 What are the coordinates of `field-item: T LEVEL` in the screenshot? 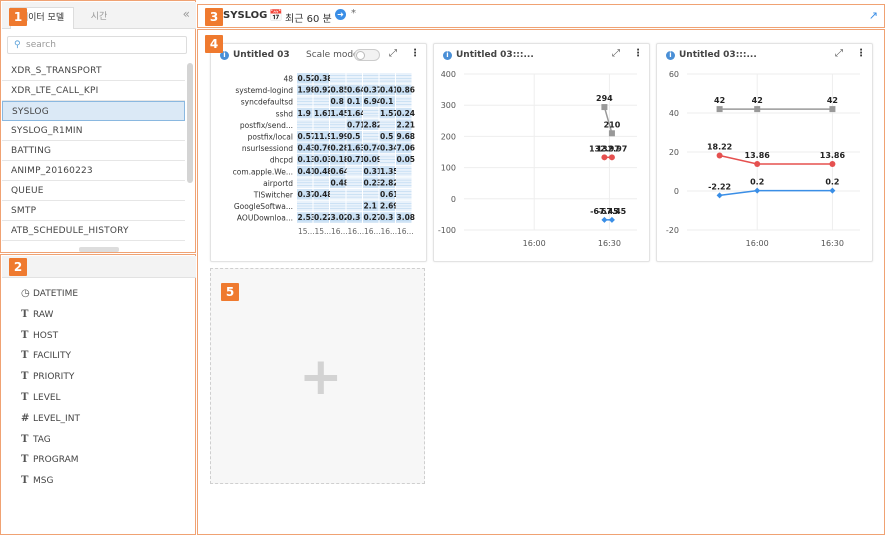 It's located at (41, 398).